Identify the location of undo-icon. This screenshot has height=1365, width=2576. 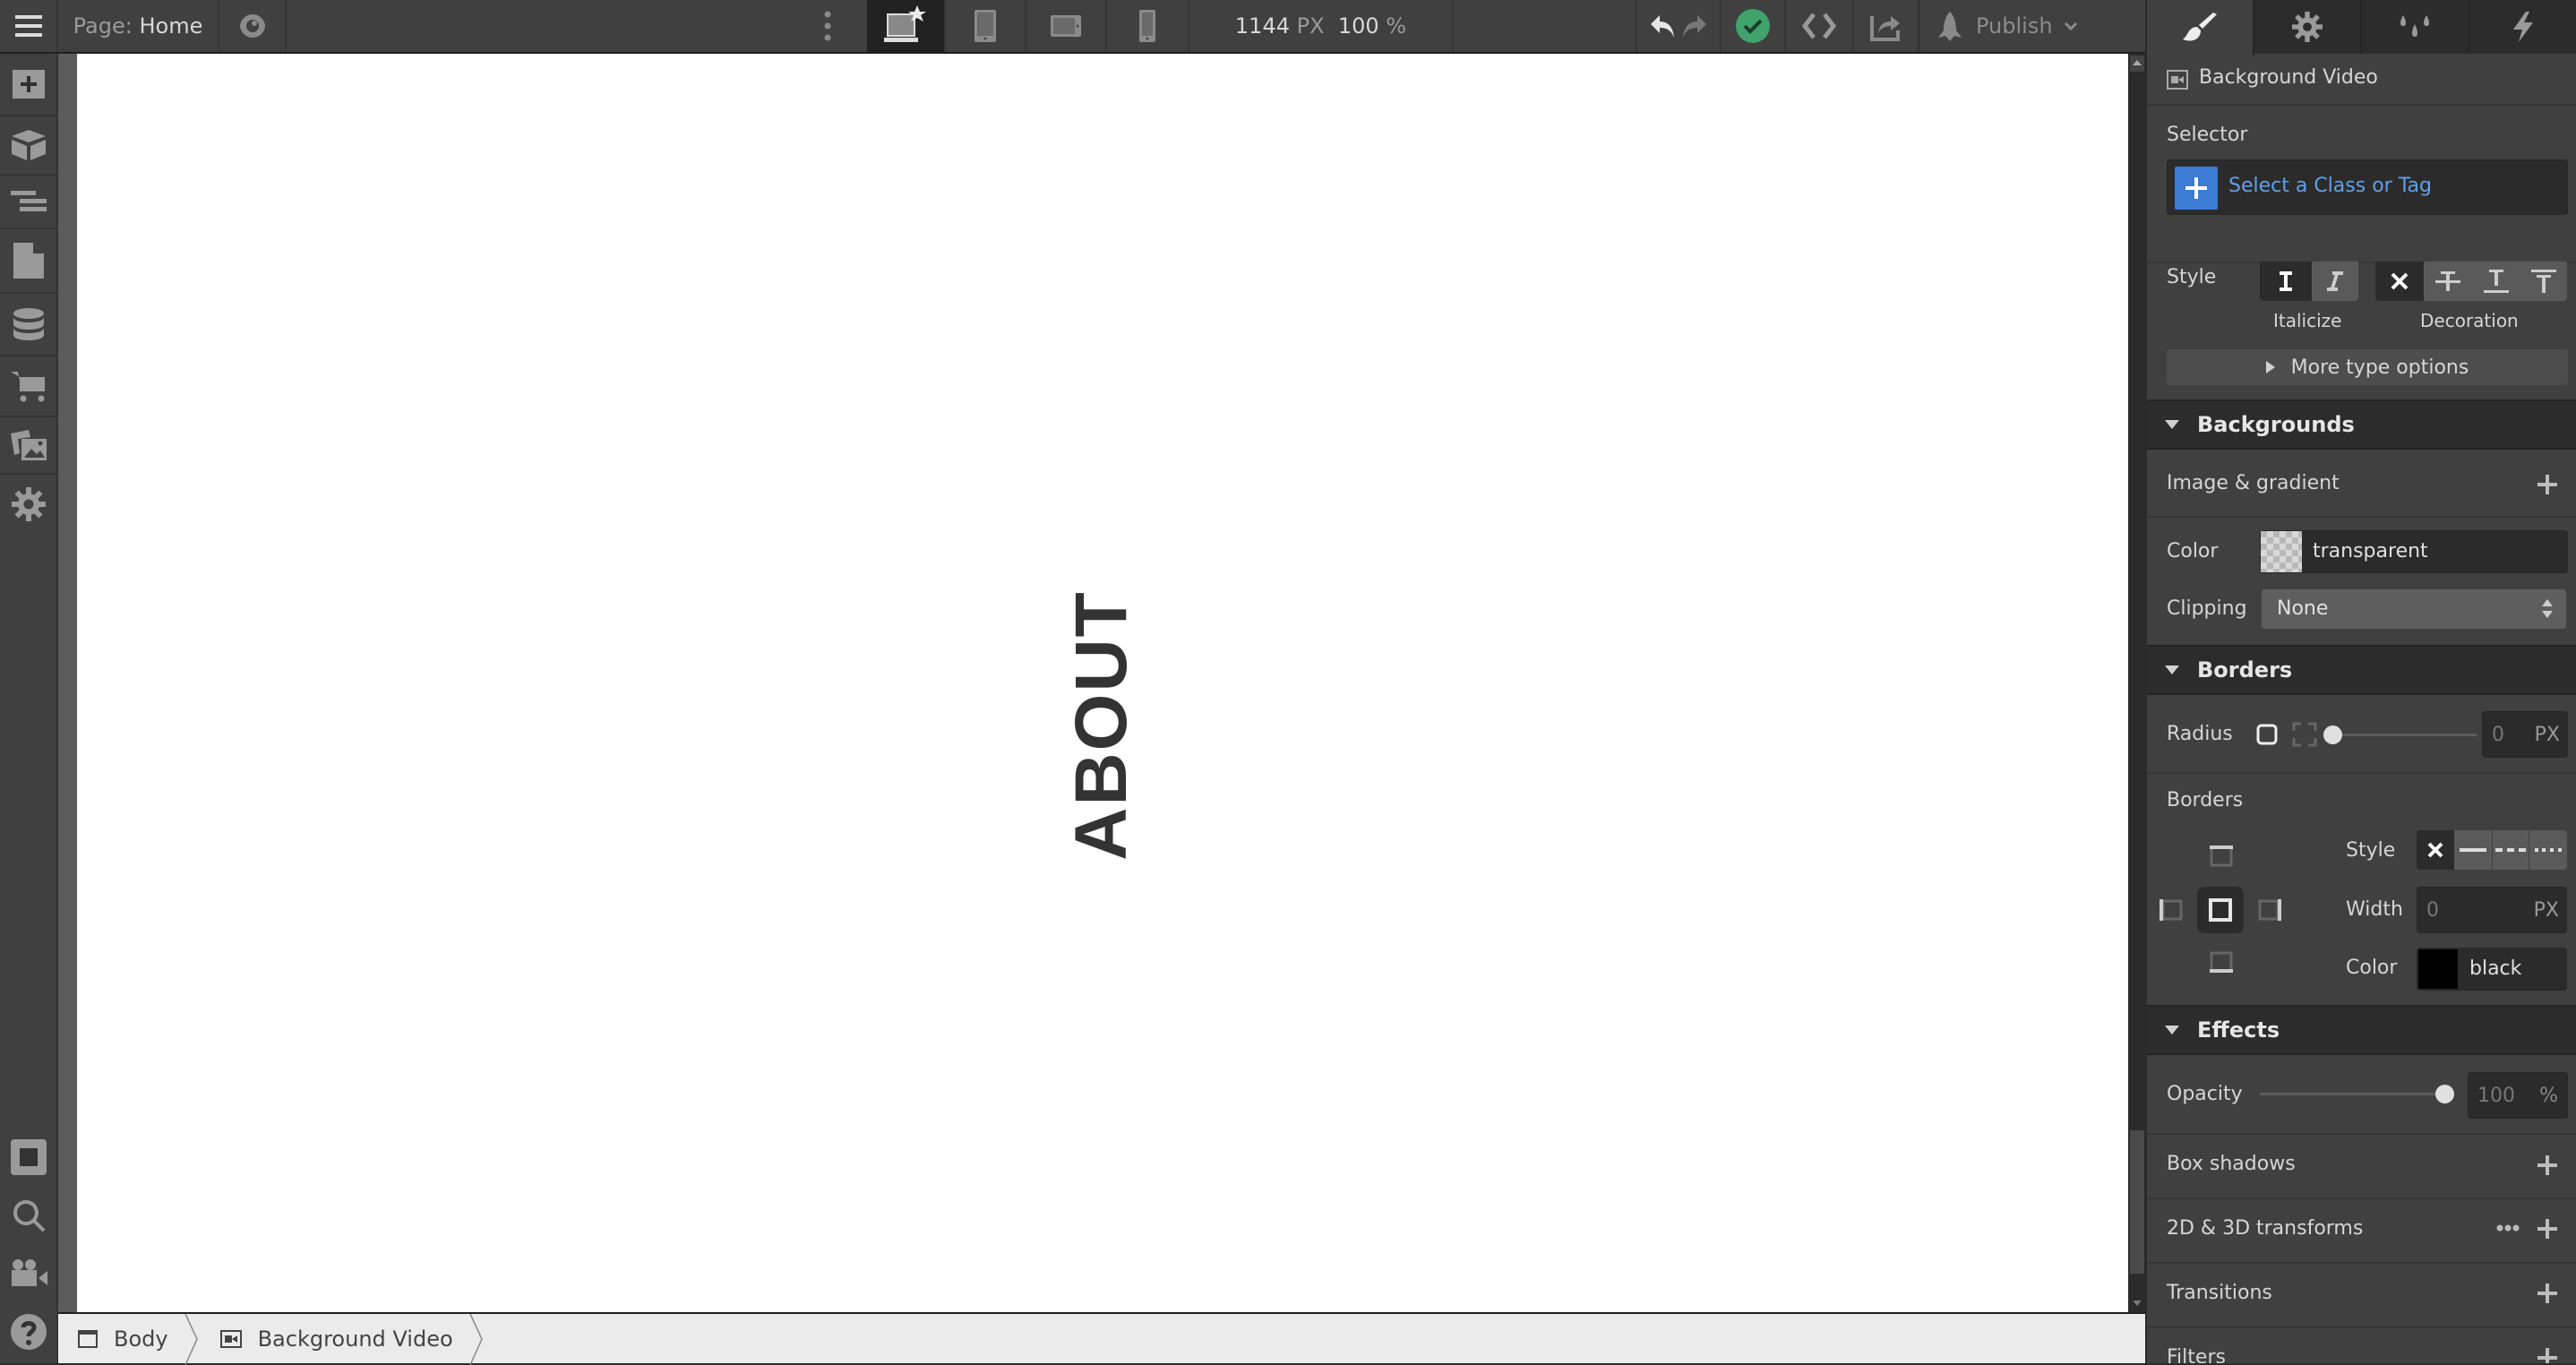
(1662, 26).